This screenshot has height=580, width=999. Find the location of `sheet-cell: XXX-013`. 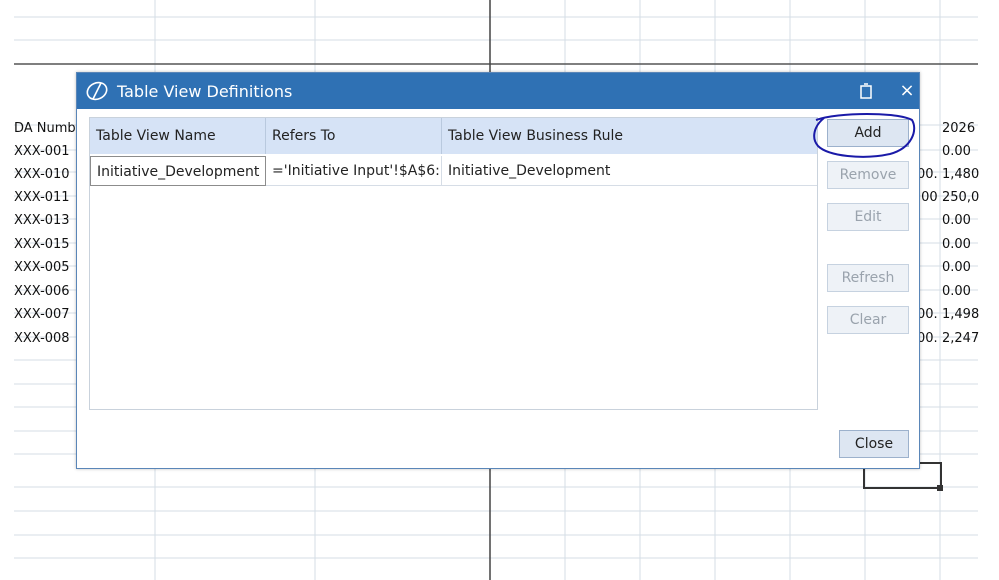

sheet-cell: XXX-013 is located at coordinates (42, 220).